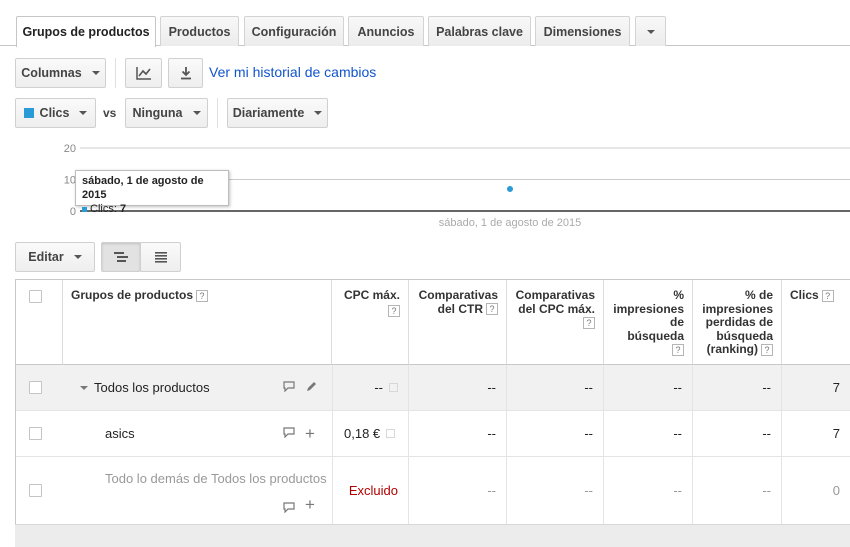 This screenshot has height=547, width=850. I want to click on more-tabs-button, so click(650, 31).